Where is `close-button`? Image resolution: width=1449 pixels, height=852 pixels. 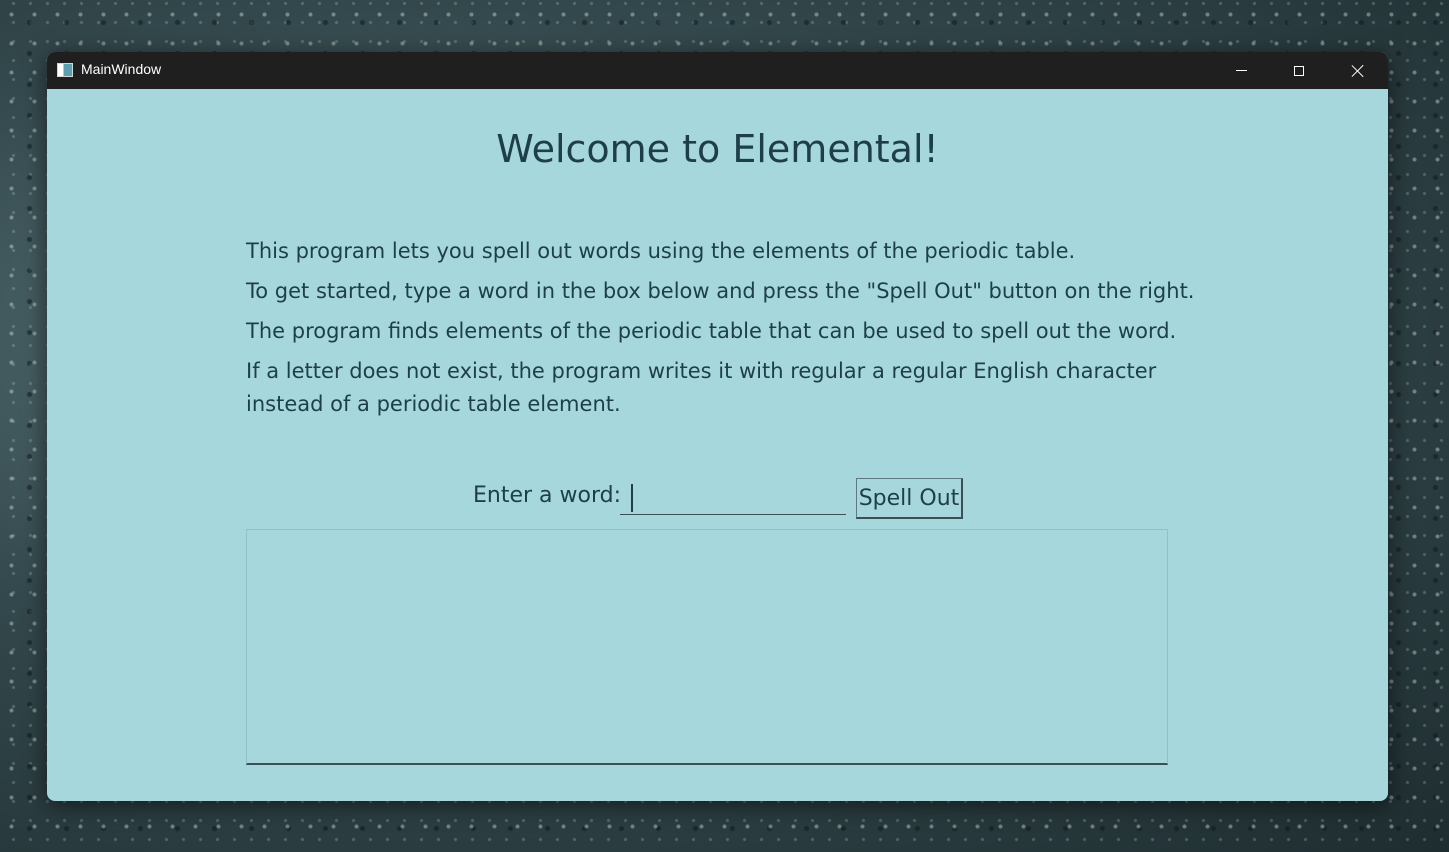 close-button is located at coordinates (1358, 70).